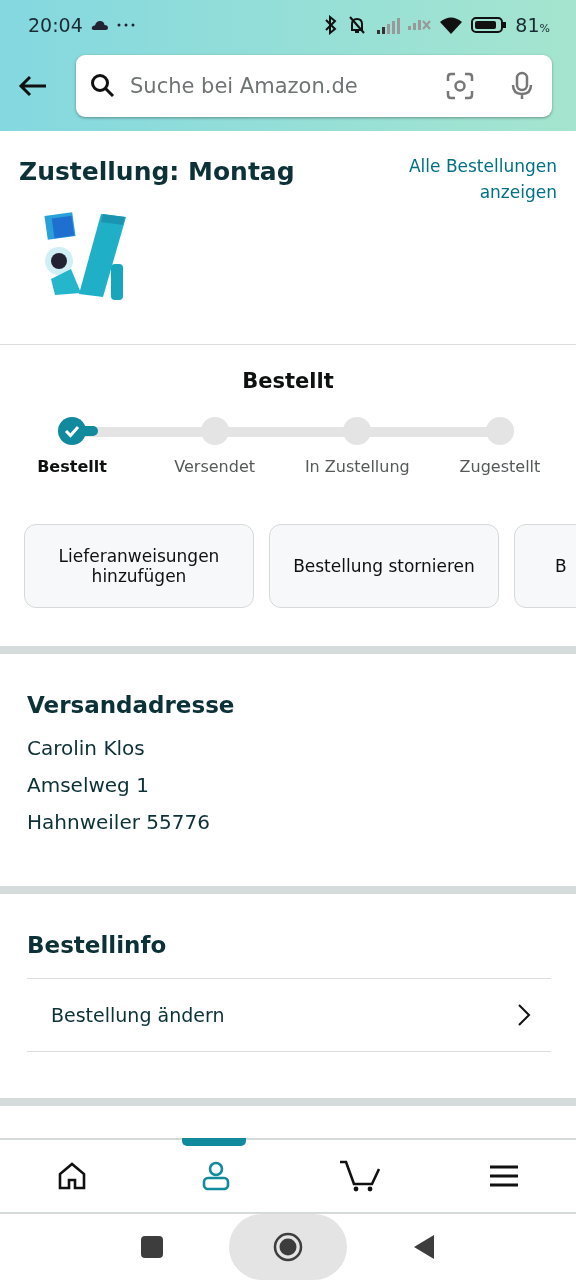  Describe the element at coordinates (388, 25) in the screenshot. I see `signal-icon` at that location.